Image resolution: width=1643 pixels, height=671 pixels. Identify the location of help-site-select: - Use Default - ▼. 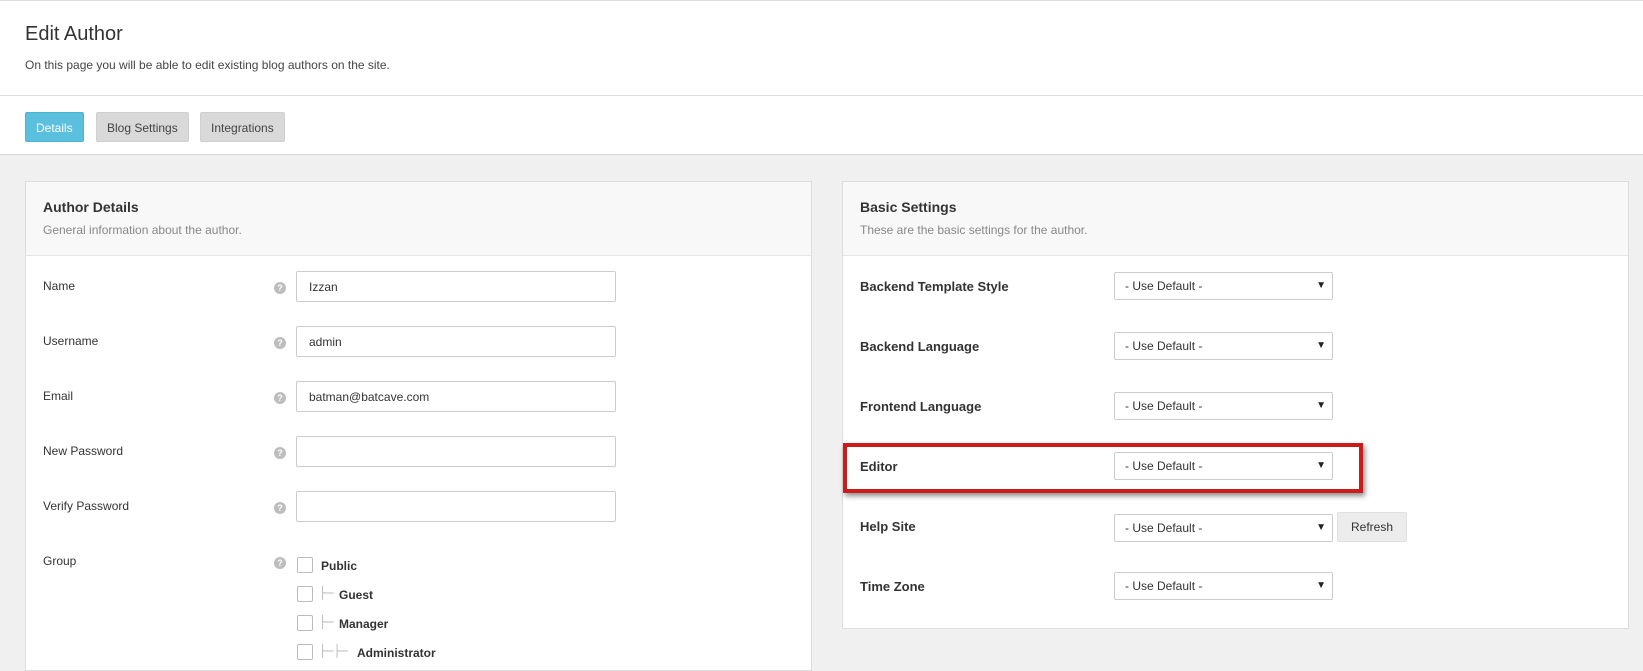
(1223, 528).